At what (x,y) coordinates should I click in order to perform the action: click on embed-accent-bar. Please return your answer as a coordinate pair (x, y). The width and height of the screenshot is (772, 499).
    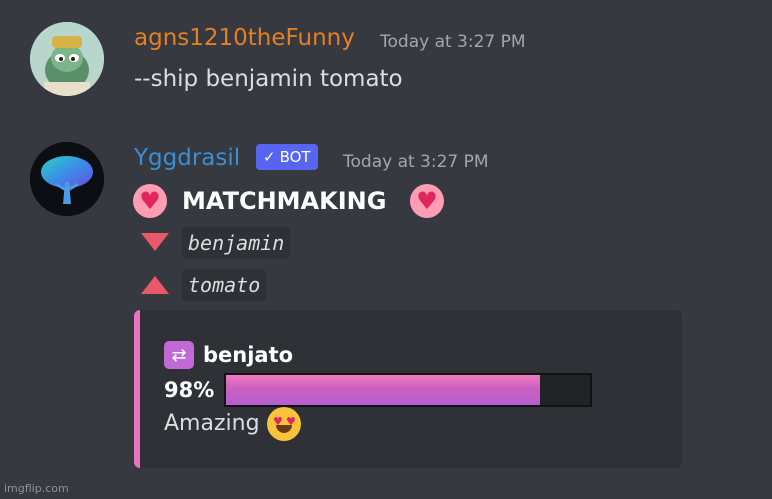
    Looking at the image, I should click on (137, 389).